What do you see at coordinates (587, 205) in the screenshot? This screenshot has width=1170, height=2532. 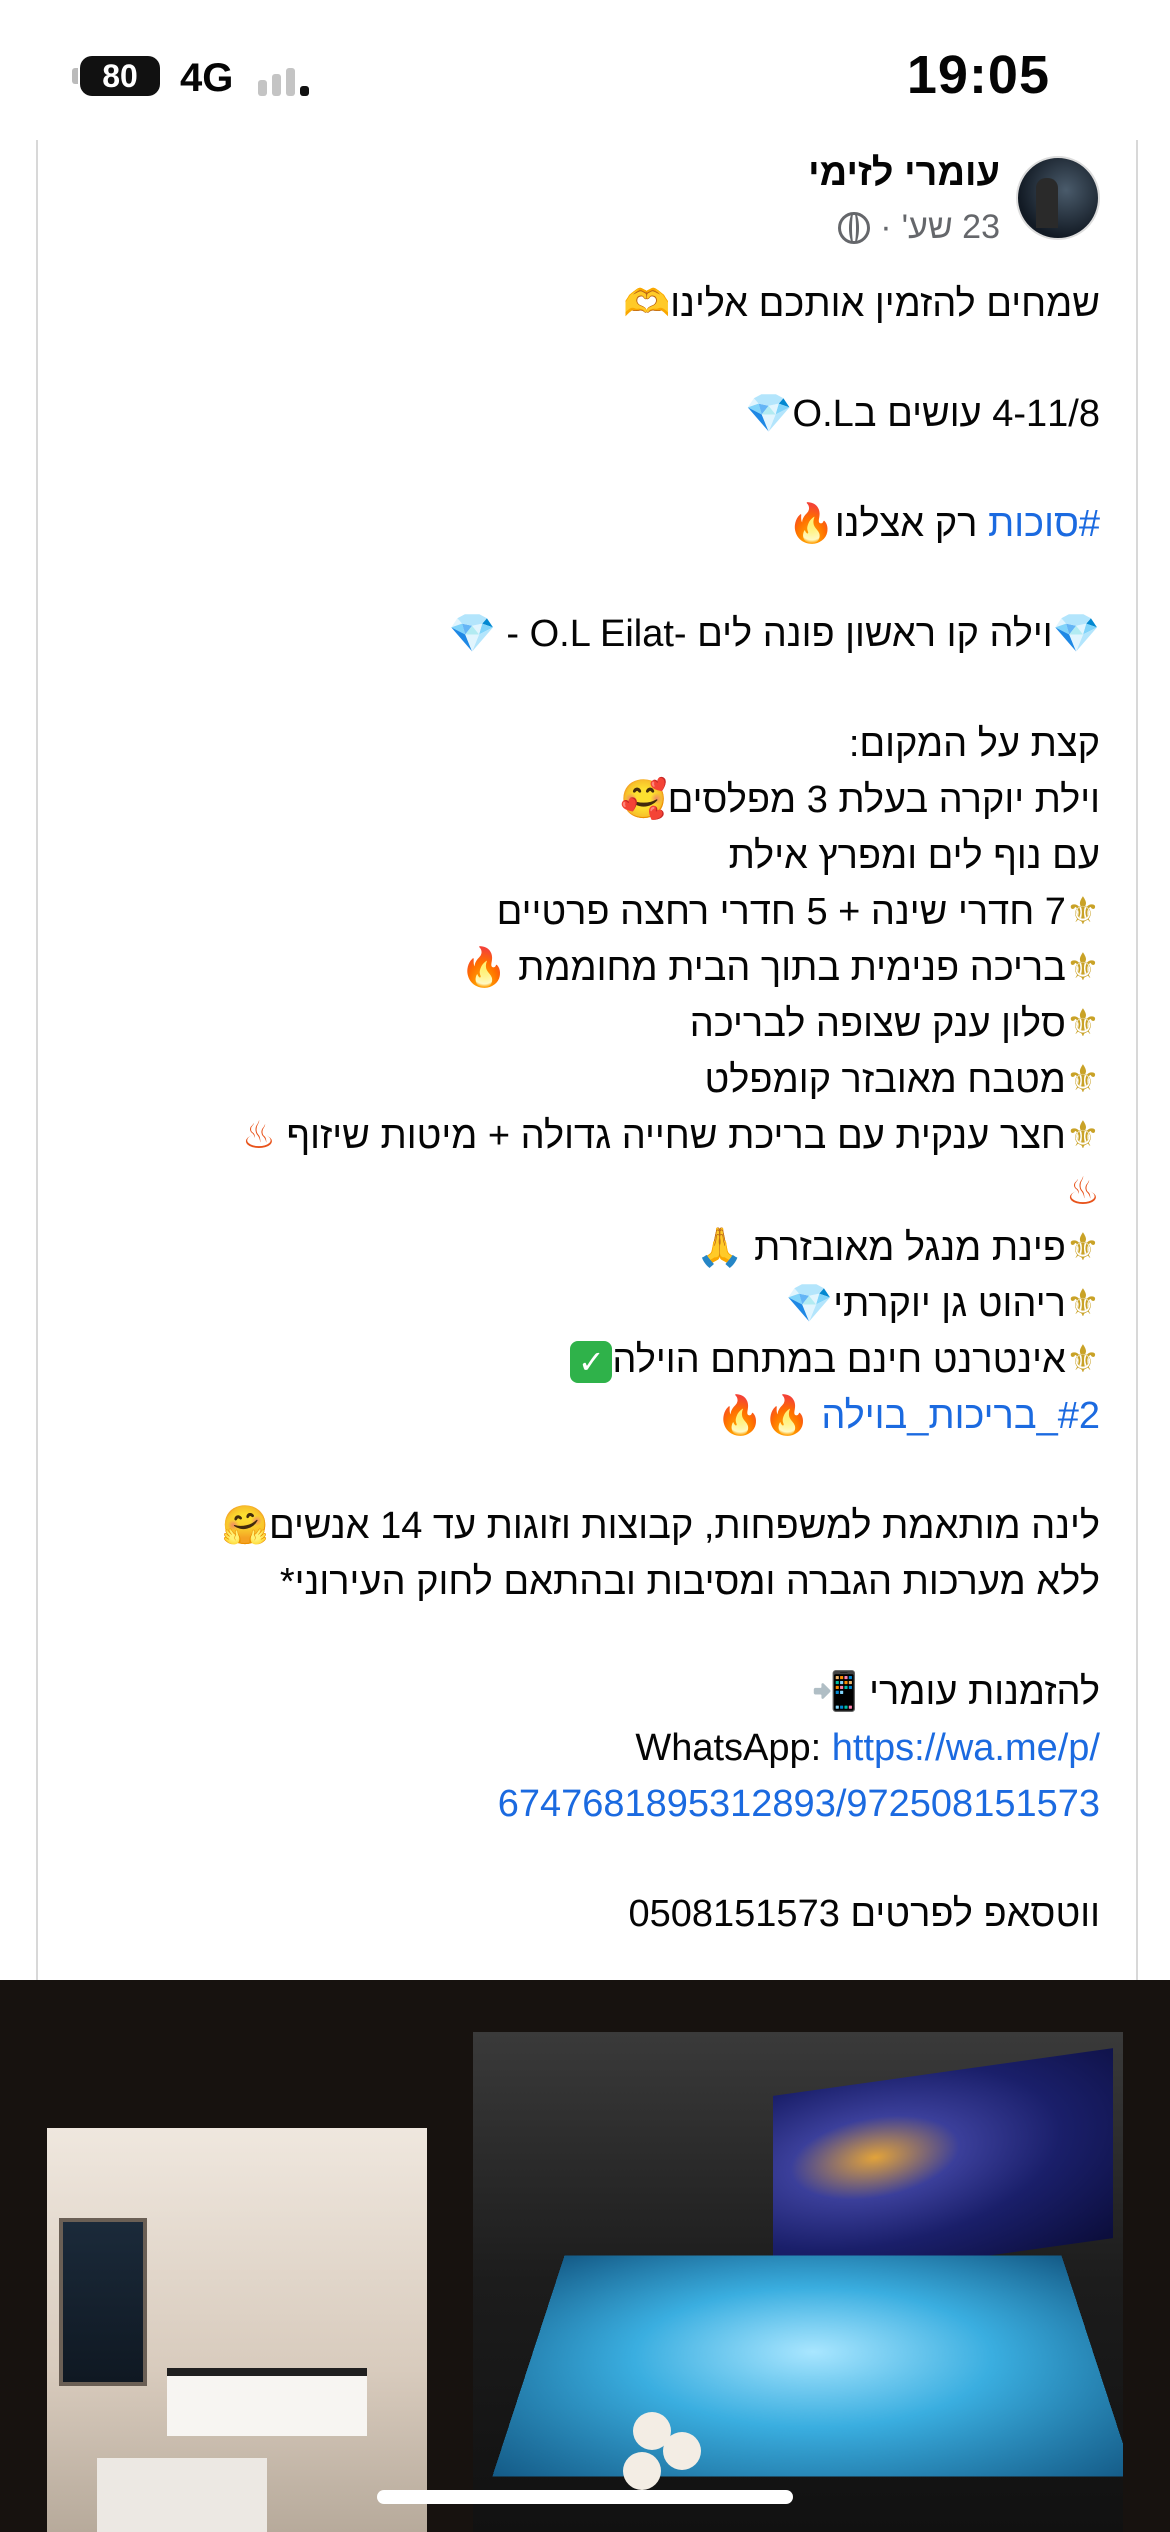 I see `post-header: עומרי לזימי 23 שע' ·` at bounding box center [587, 205].